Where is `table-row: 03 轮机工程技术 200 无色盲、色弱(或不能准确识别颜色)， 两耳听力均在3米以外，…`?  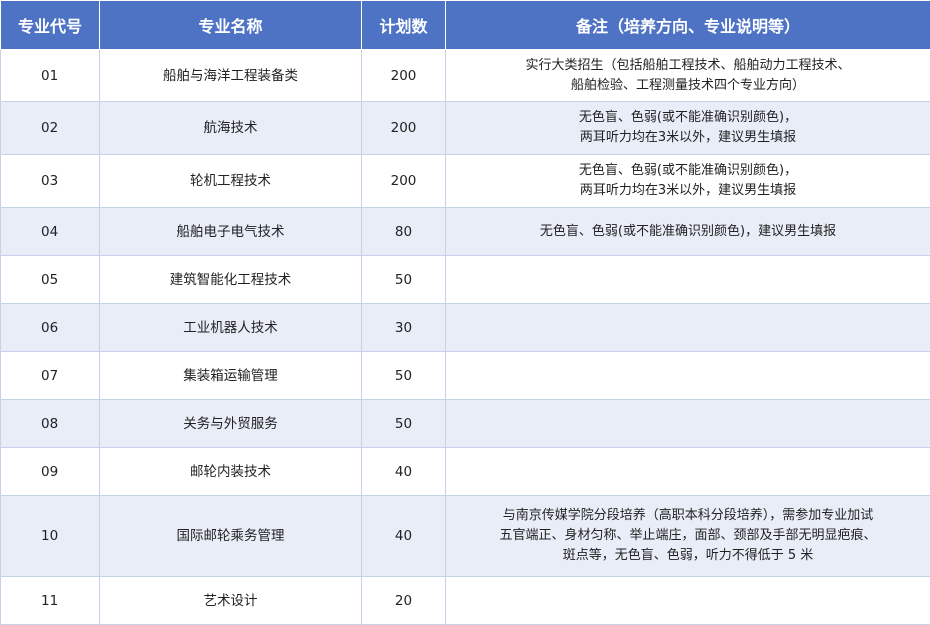
table-row: 03 轮机工程技术 200 无色盲、色弱(或不能准确识别颜色)， 两耳听力均在3米以外，… is located at coordinates (465, 181).